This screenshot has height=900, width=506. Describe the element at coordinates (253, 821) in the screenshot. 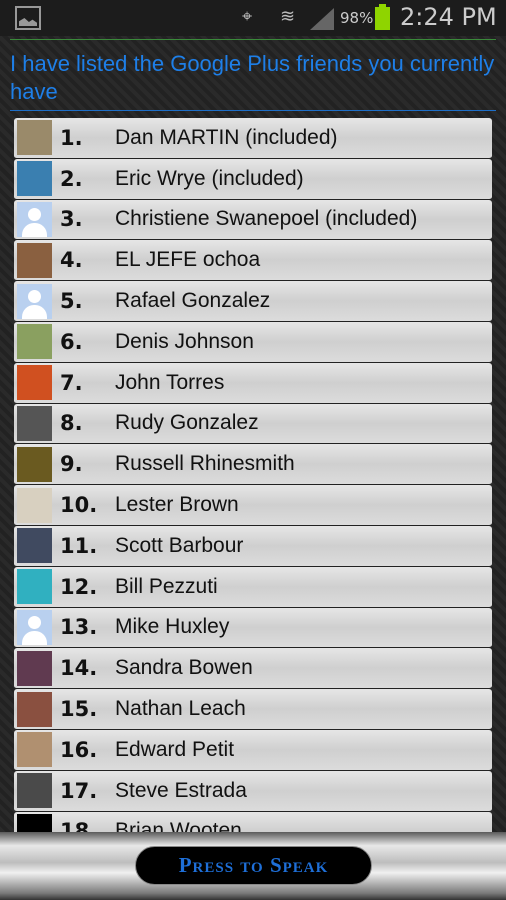

I see `list-item: 18. Brian Wooten` at that location.